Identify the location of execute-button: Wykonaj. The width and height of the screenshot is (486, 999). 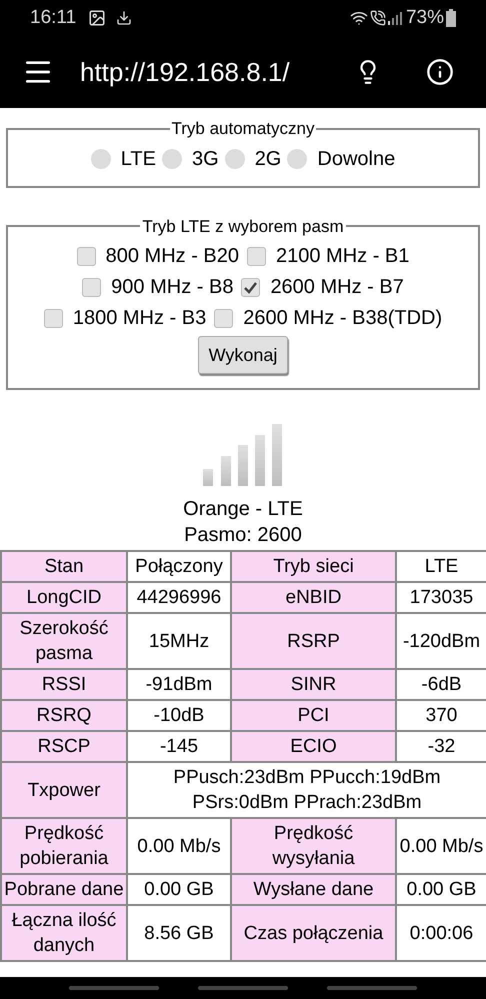
(243, 355).